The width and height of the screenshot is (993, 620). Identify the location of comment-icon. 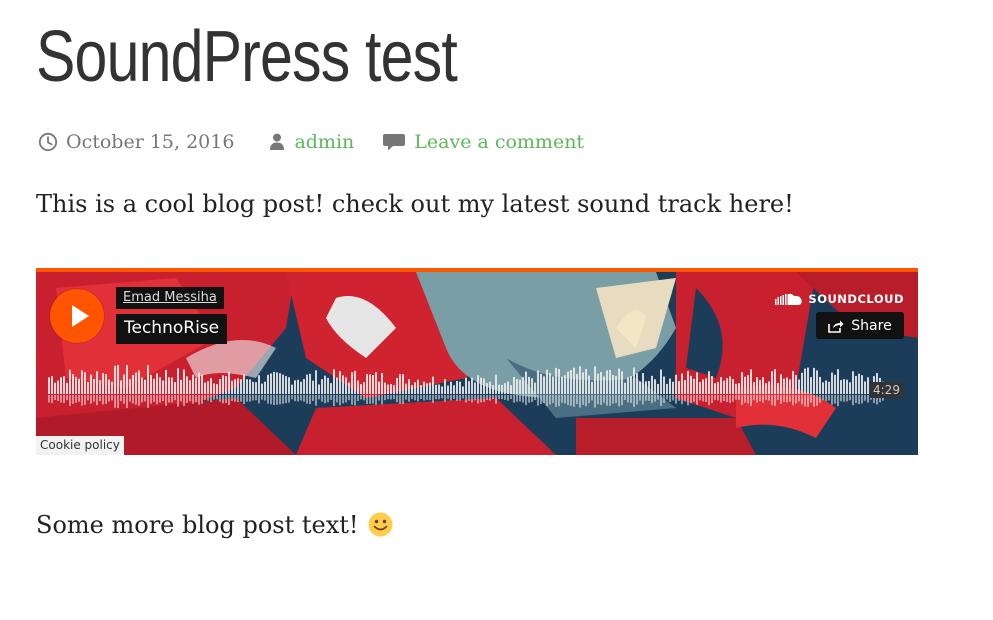
(394, 142).